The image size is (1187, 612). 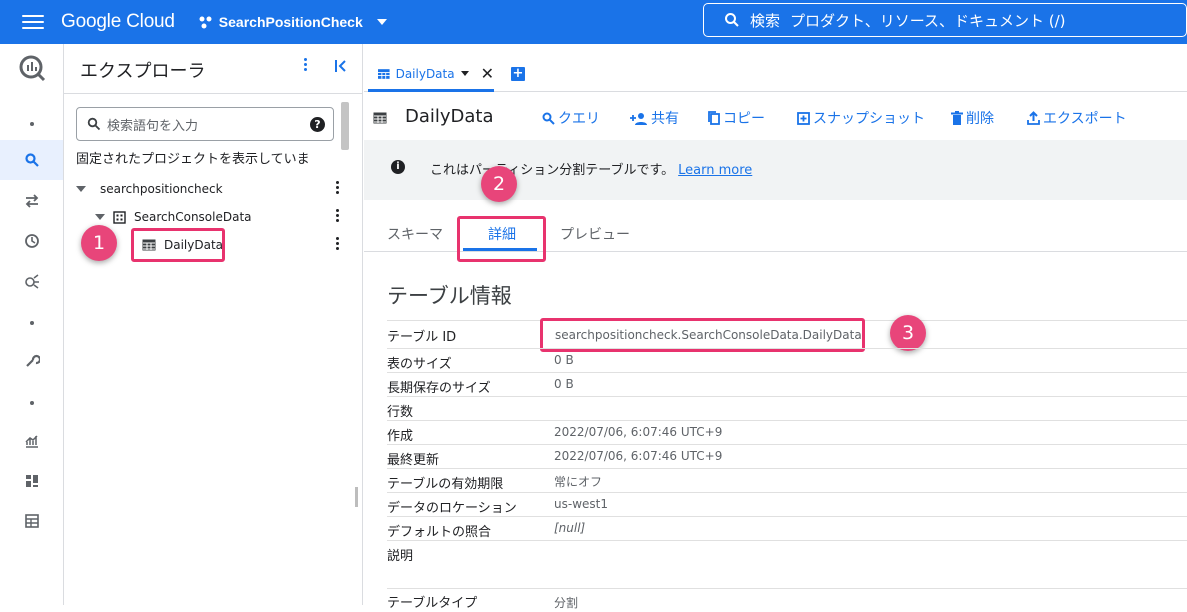 What do you see at coordinates (787, 600) in the screenshot?
I see `detail-row: テーブルタイプ 分割` at bounding box center [787, 600].